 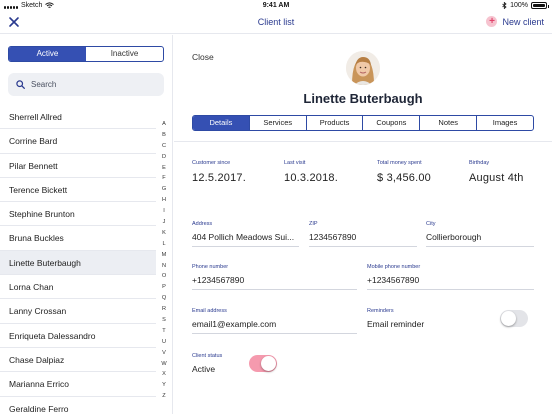 What do you see at coordinates (277, 123) in the screenshot?
I see `tab-services: Services` at bounding box center [277, 123].